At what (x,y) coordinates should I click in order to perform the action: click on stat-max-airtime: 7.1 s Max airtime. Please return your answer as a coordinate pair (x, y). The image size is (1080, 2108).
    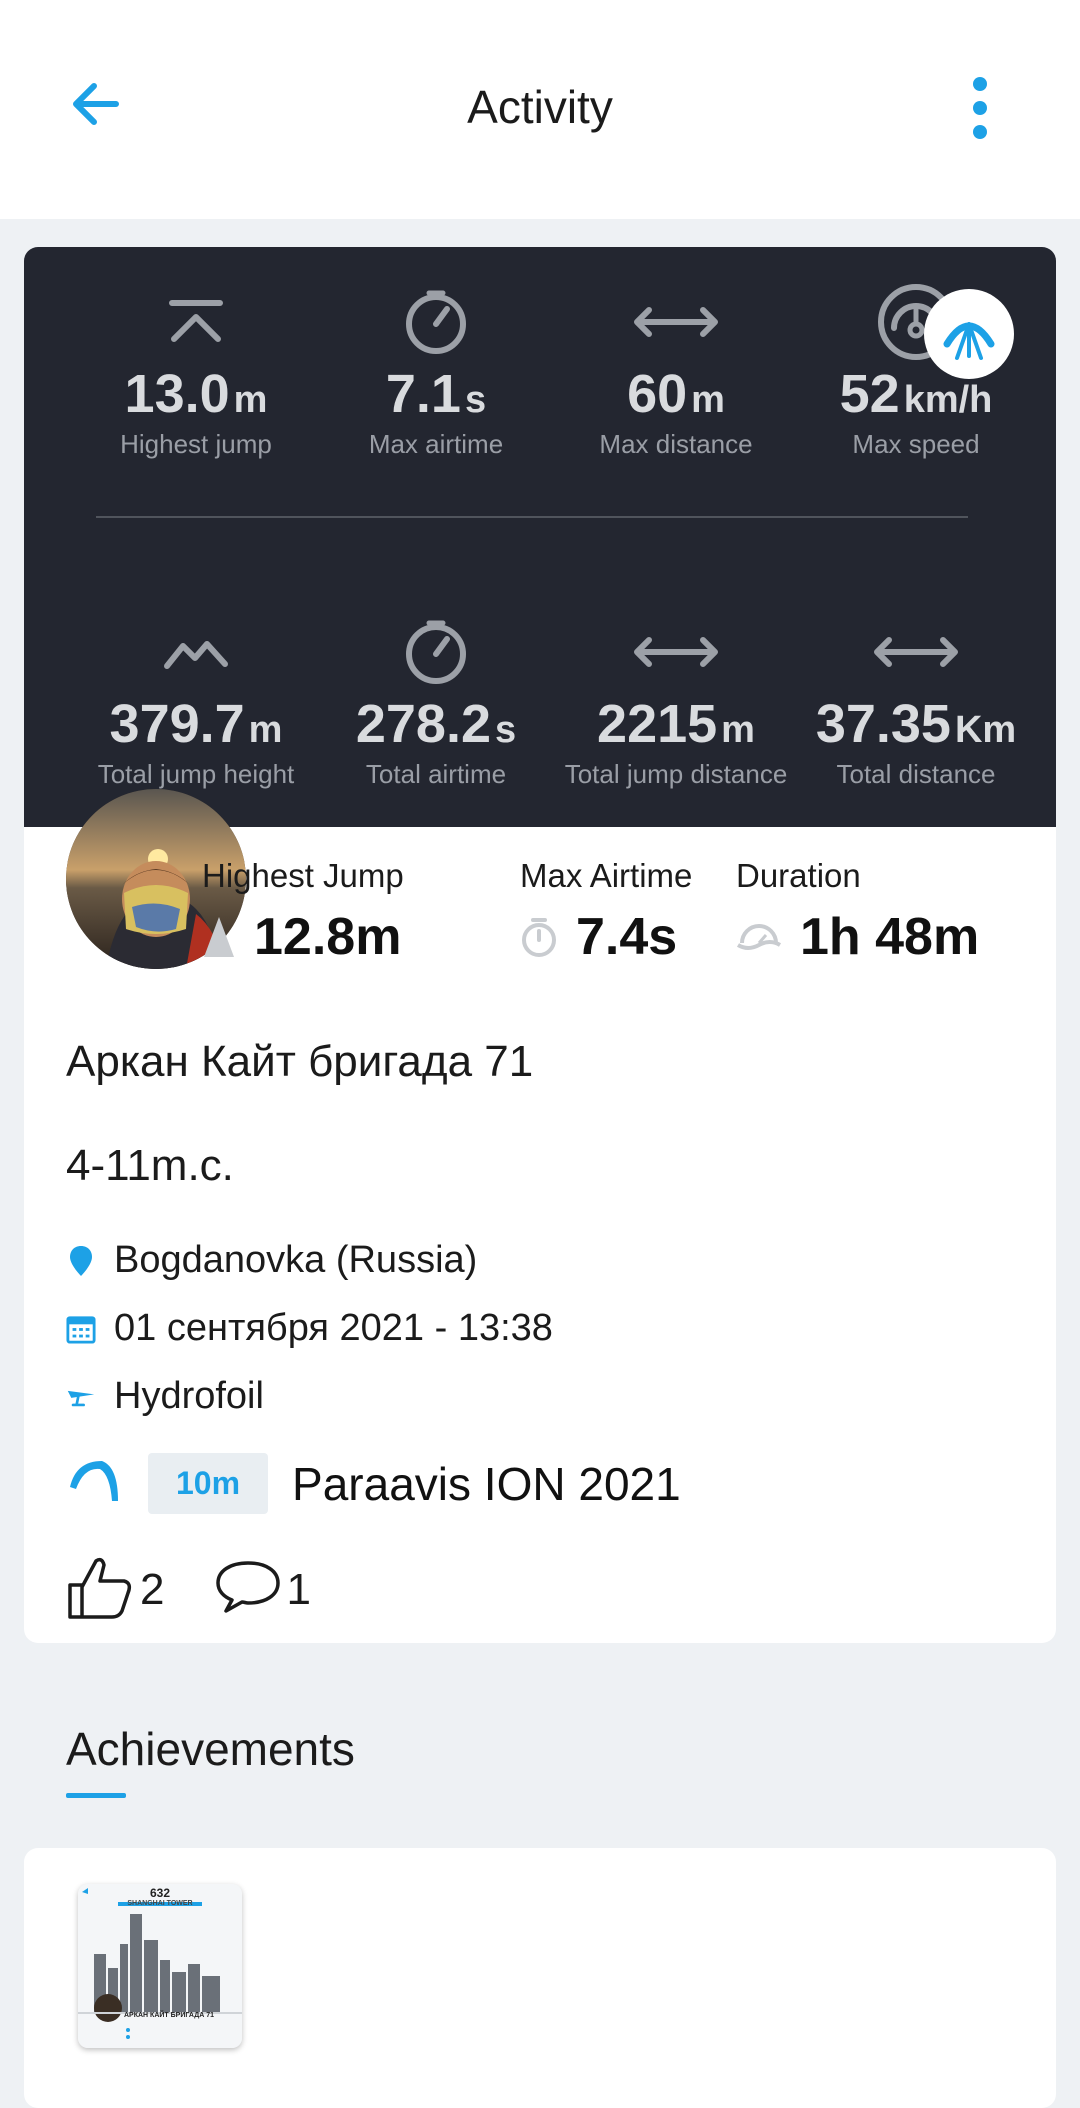
    Looking at the image, I should click on (436, 373).